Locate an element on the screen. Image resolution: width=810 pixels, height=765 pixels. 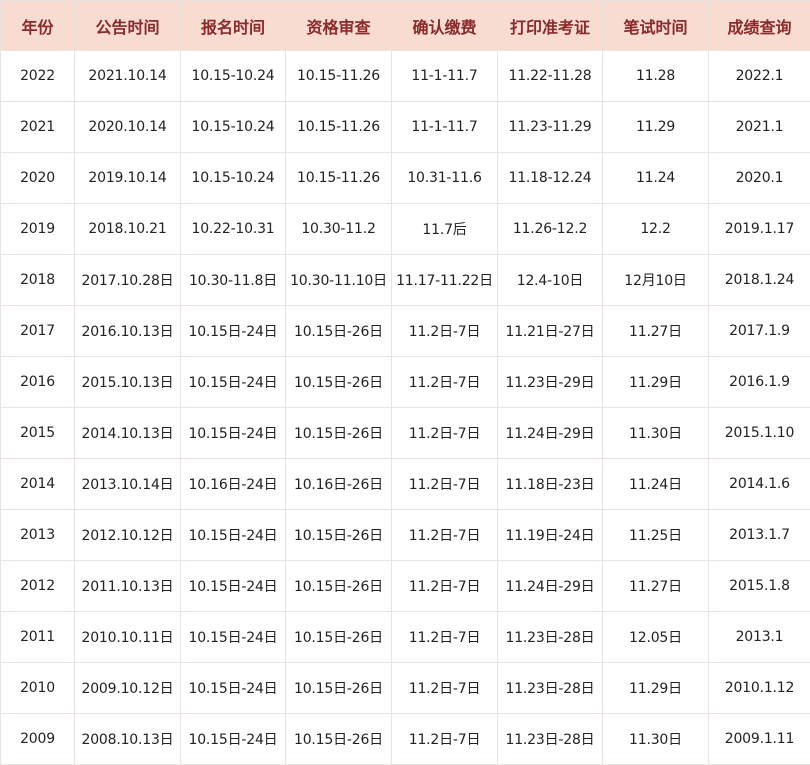
cell-year: 2021 is located at coordinates (38, 127).